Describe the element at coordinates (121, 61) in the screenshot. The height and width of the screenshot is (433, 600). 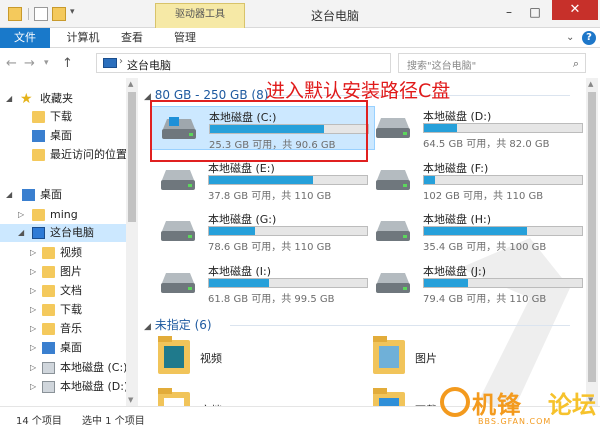
I see `chevron-right-icon: ›` at that location.